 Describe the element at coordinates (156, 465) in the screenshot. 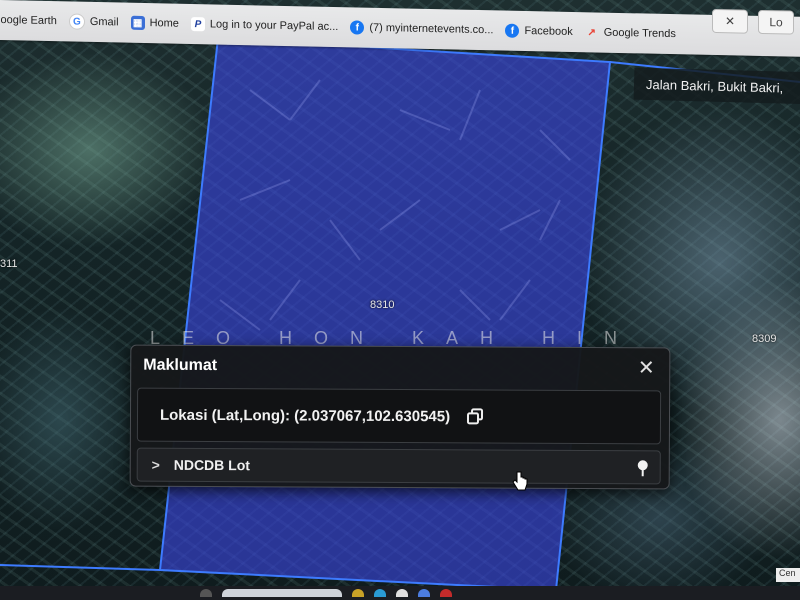

I see `chevron-right-icon: >` at that location.